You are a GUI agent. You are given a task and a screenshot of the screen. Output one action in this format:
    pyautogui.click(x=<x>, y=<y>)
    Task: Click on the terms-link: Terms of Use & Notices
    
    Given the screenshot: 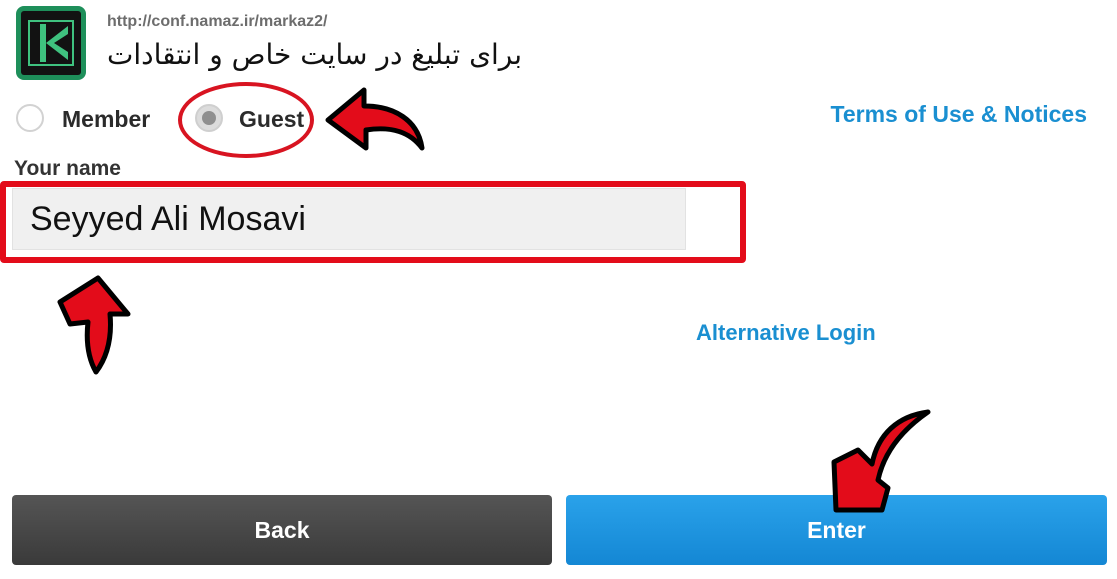 What is the action you would take?
    pyautogui.click(x=959, y=114)
    